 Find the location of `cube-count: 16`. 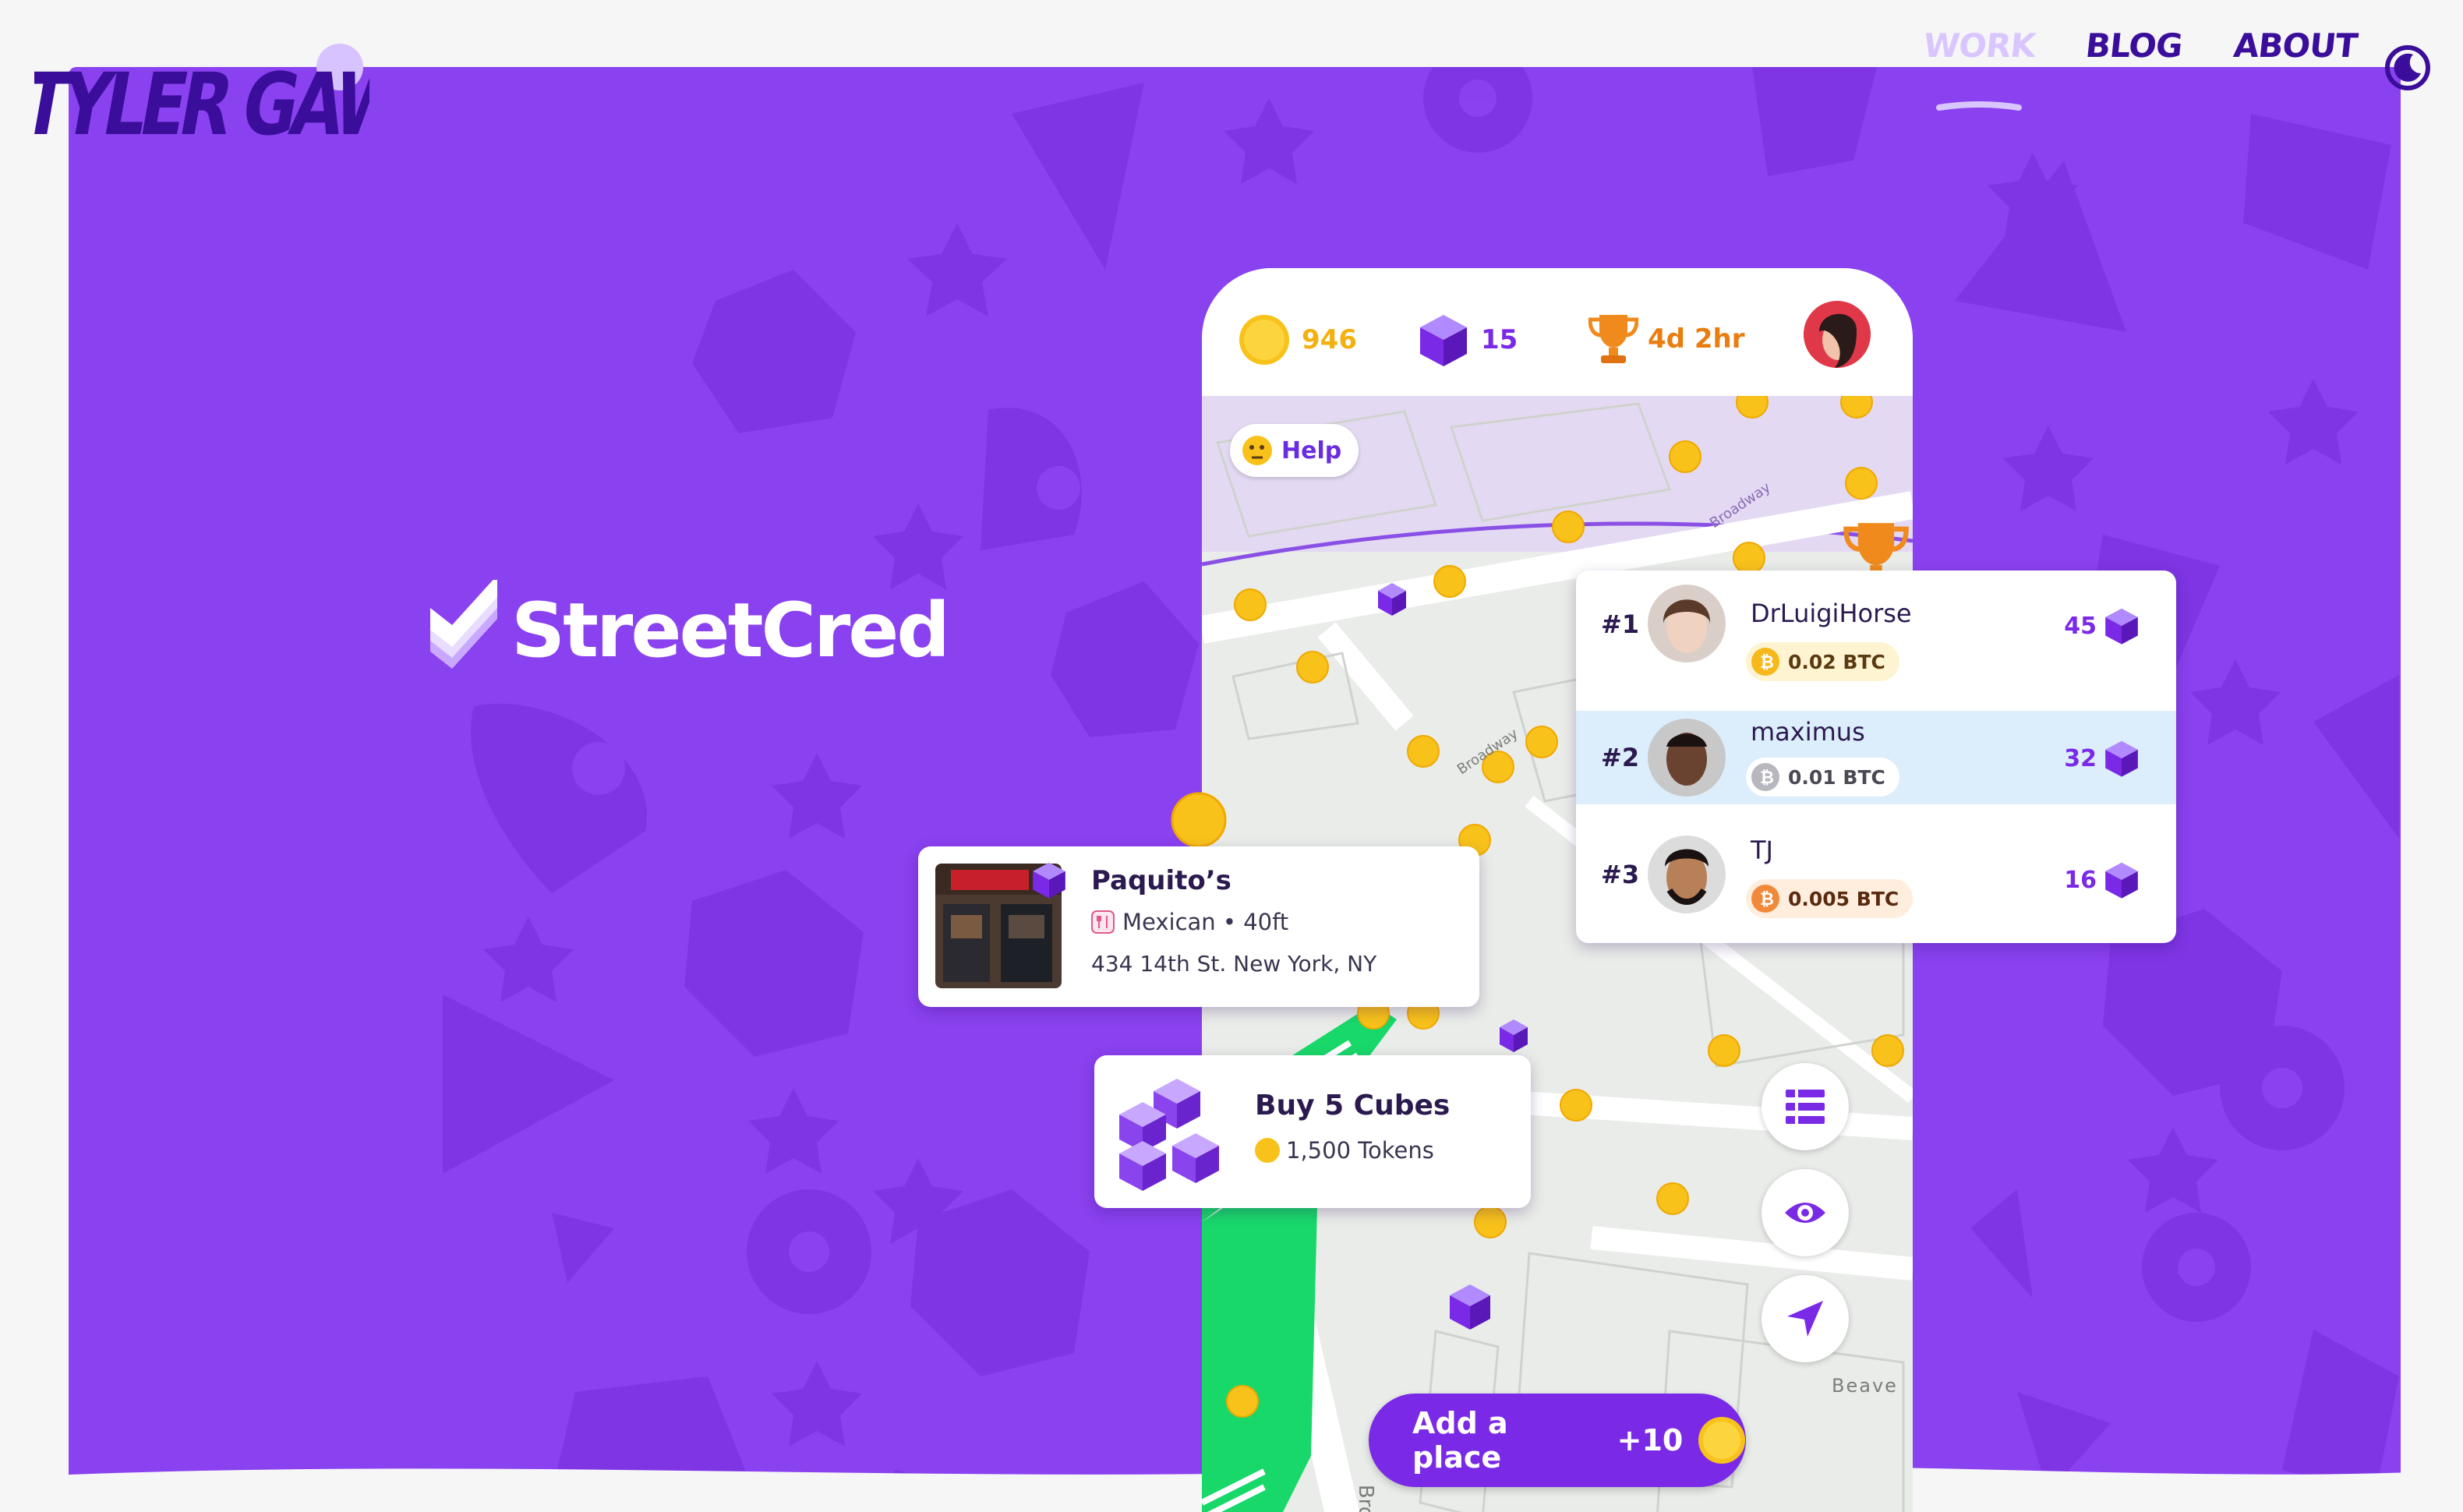

cube-count: 16 is located at coordinates (2081, 880).